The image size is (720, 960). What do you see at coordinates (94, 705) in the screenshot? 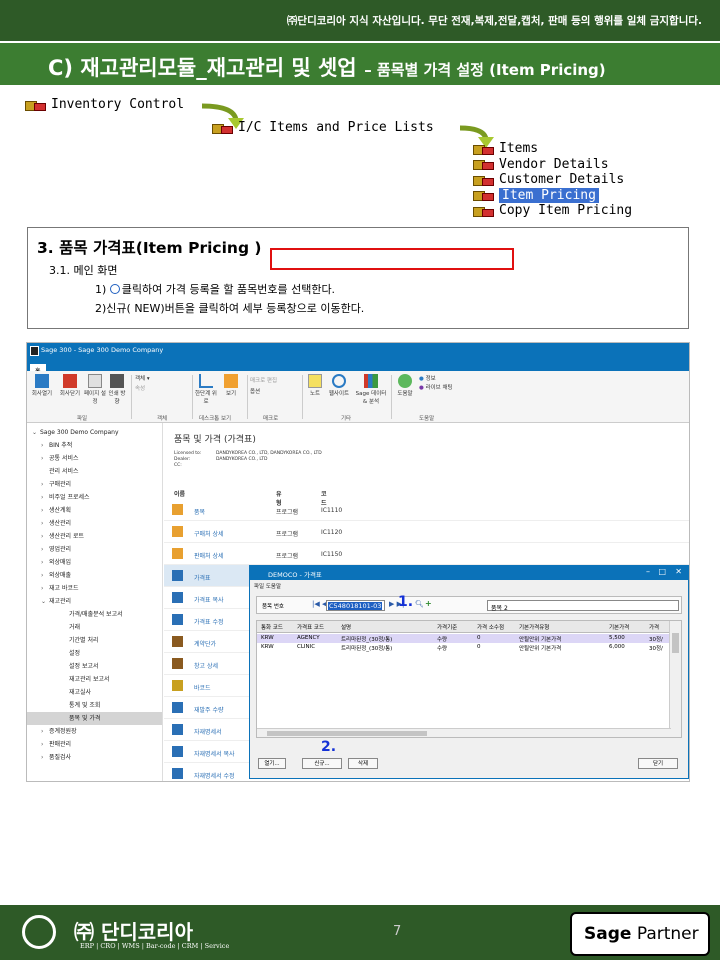
I see `nav-item: 통계 및 조회` at bounding box center [94, 705].